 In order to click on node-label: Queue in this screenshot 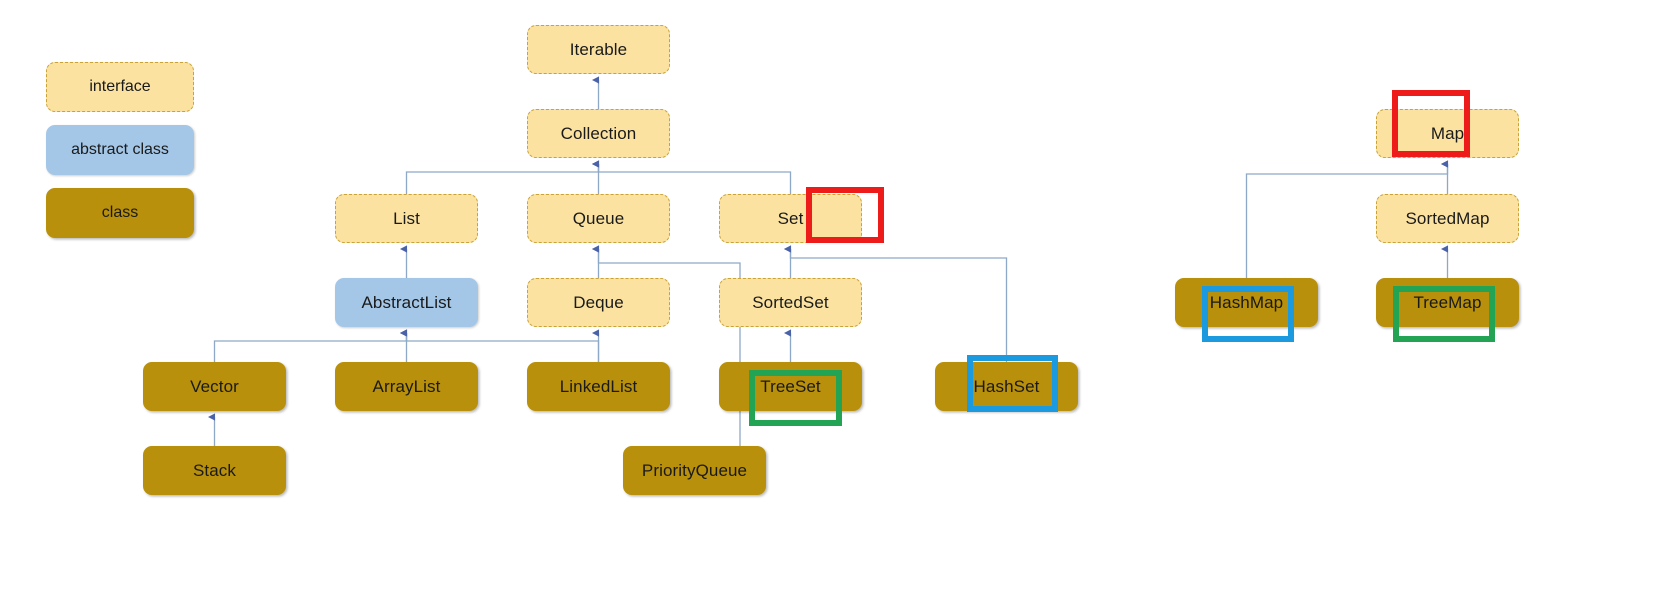, I will do `click(598, 218)`.